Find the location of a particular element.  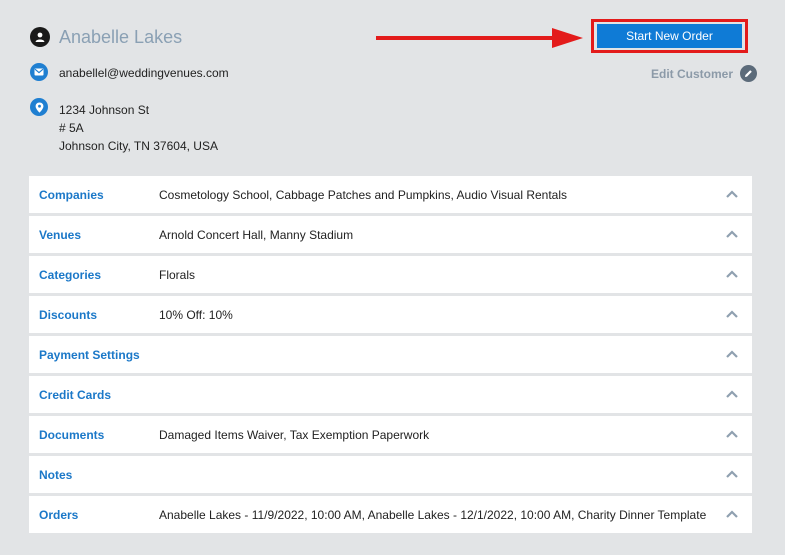

start-new-order-button: Start New Order is located at coordinates (669, 36).